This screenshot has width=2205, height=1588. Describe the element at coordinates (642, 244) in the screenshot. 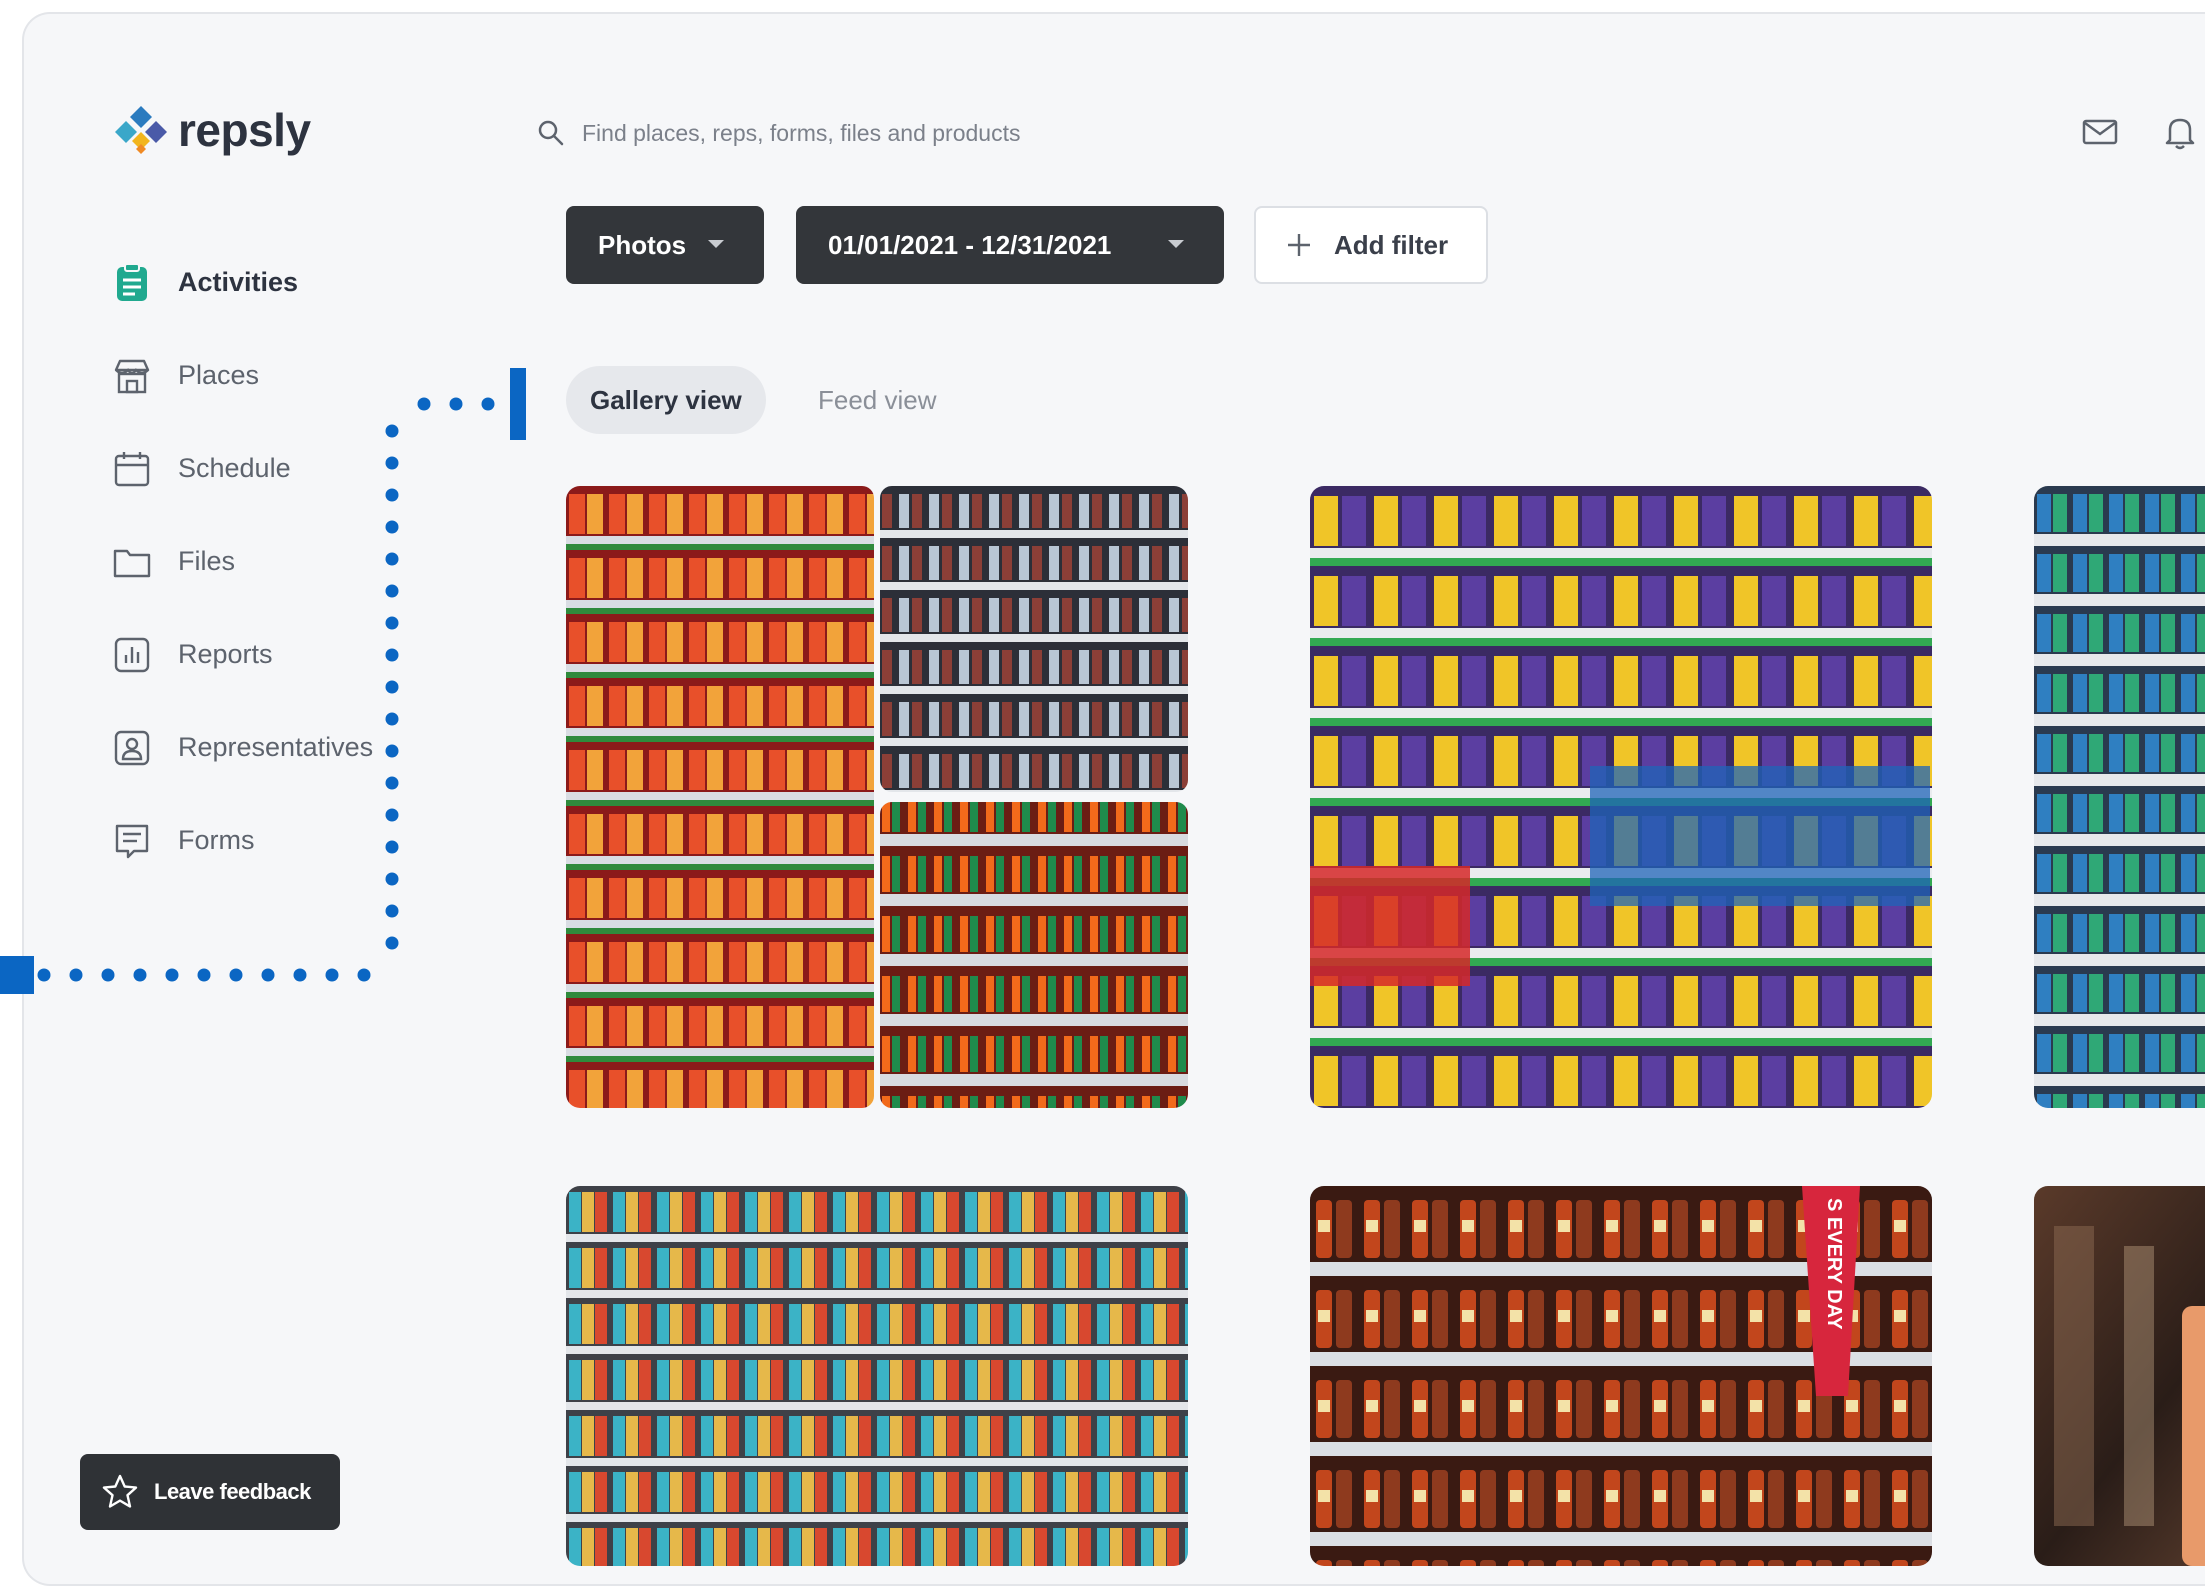

I see `photos-filter-label: Photos` at that location.